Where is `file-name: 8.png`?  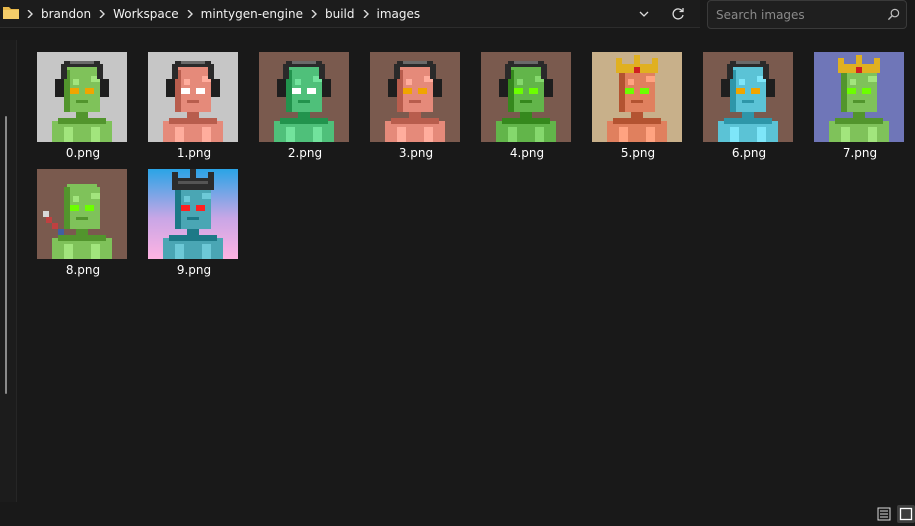
file-name: 8.png is located at coordinates (83, 270).